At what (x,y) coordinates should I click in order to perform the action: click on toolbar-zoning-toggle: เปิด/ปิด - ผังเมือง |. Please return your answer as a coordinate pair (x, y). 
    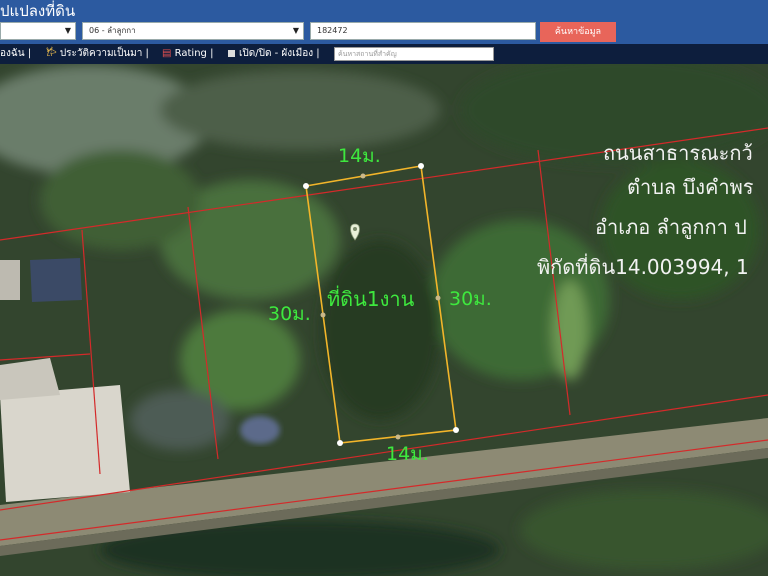
    Looking at the image, I should click on (274, 54).